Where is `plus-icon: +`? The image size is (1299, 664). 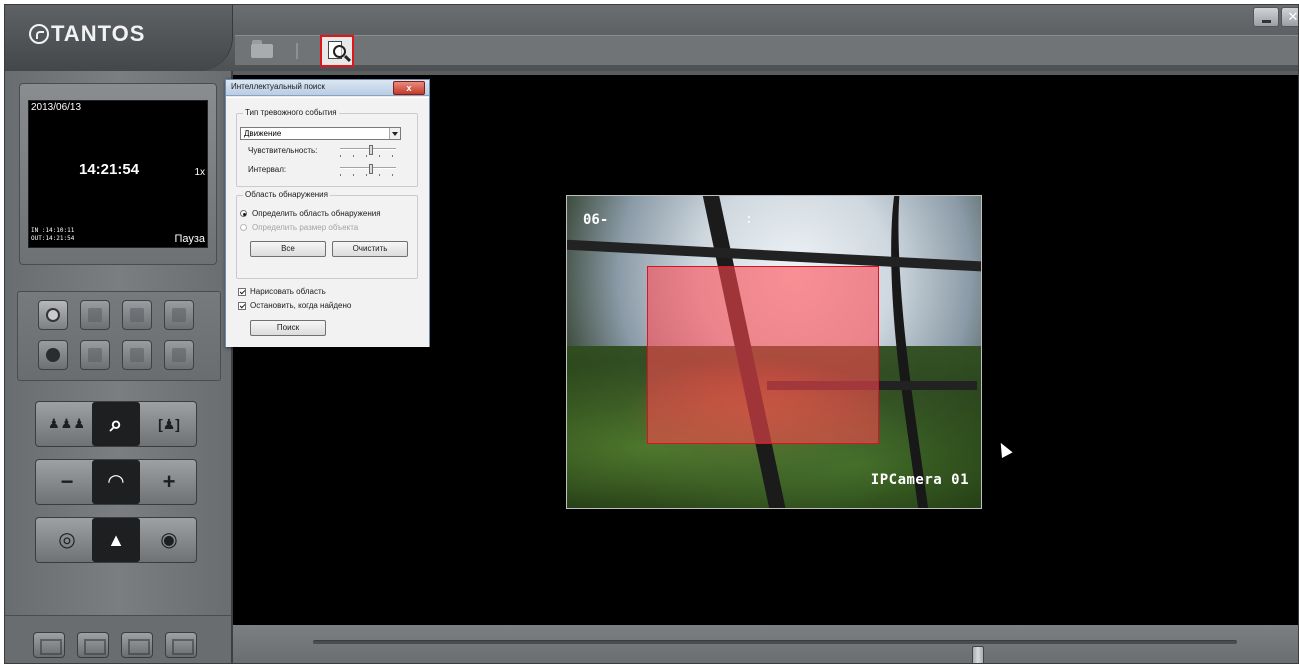
plus-icon: + is located at coordinates (169, 481).